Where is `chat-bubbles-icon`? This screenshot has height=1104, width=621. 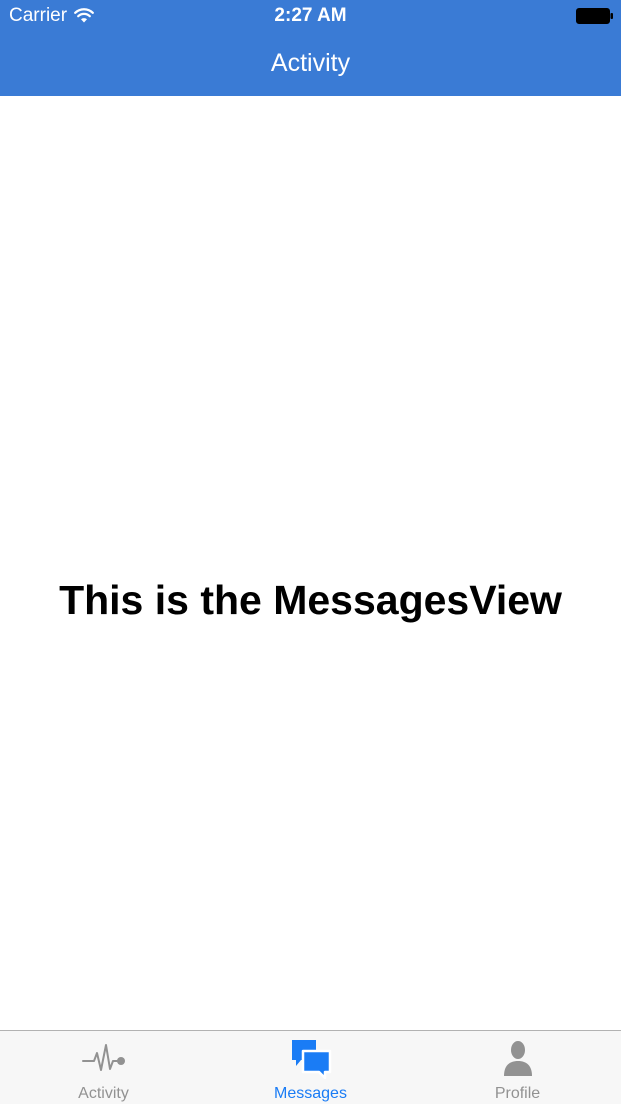 chat-bubbles-icon is located at coordinates (311, 1059).